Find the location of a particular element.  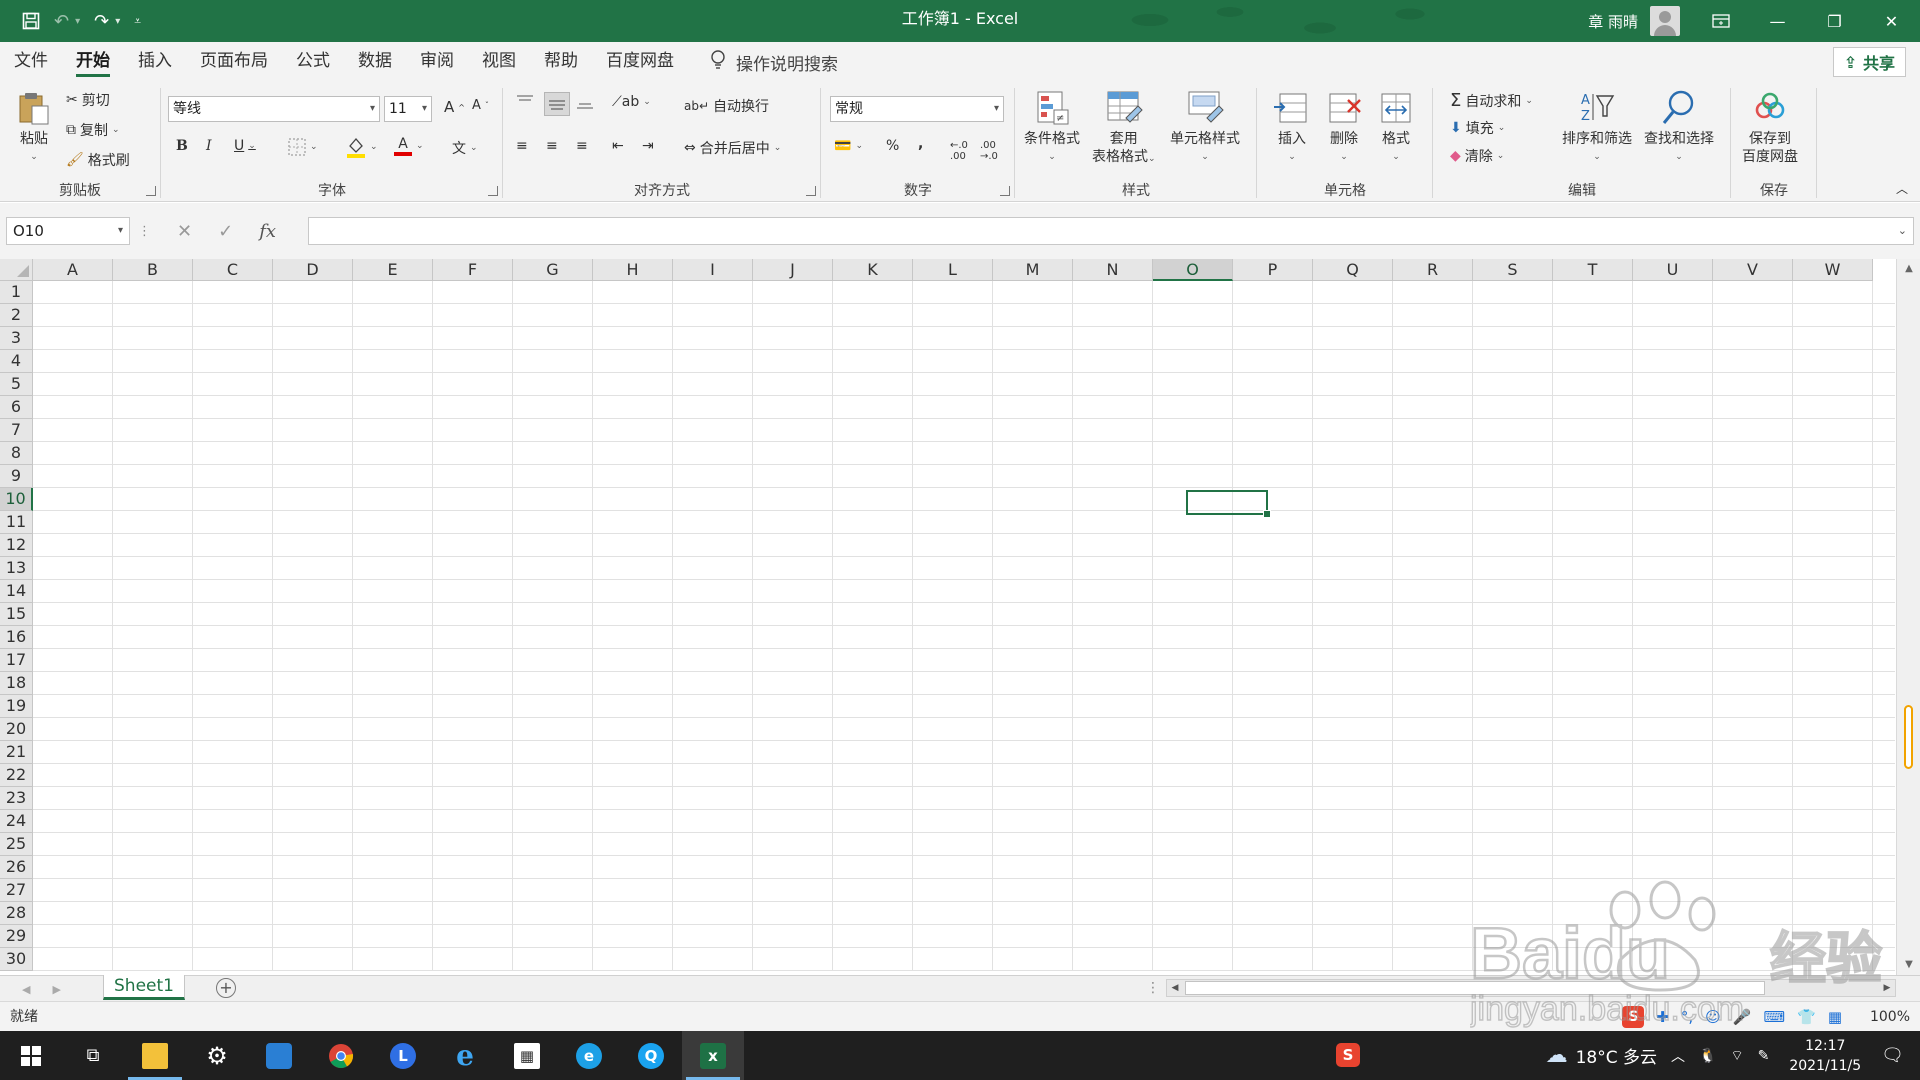

font-size-select: 11 ▾ is located at coordinates (408, 109).